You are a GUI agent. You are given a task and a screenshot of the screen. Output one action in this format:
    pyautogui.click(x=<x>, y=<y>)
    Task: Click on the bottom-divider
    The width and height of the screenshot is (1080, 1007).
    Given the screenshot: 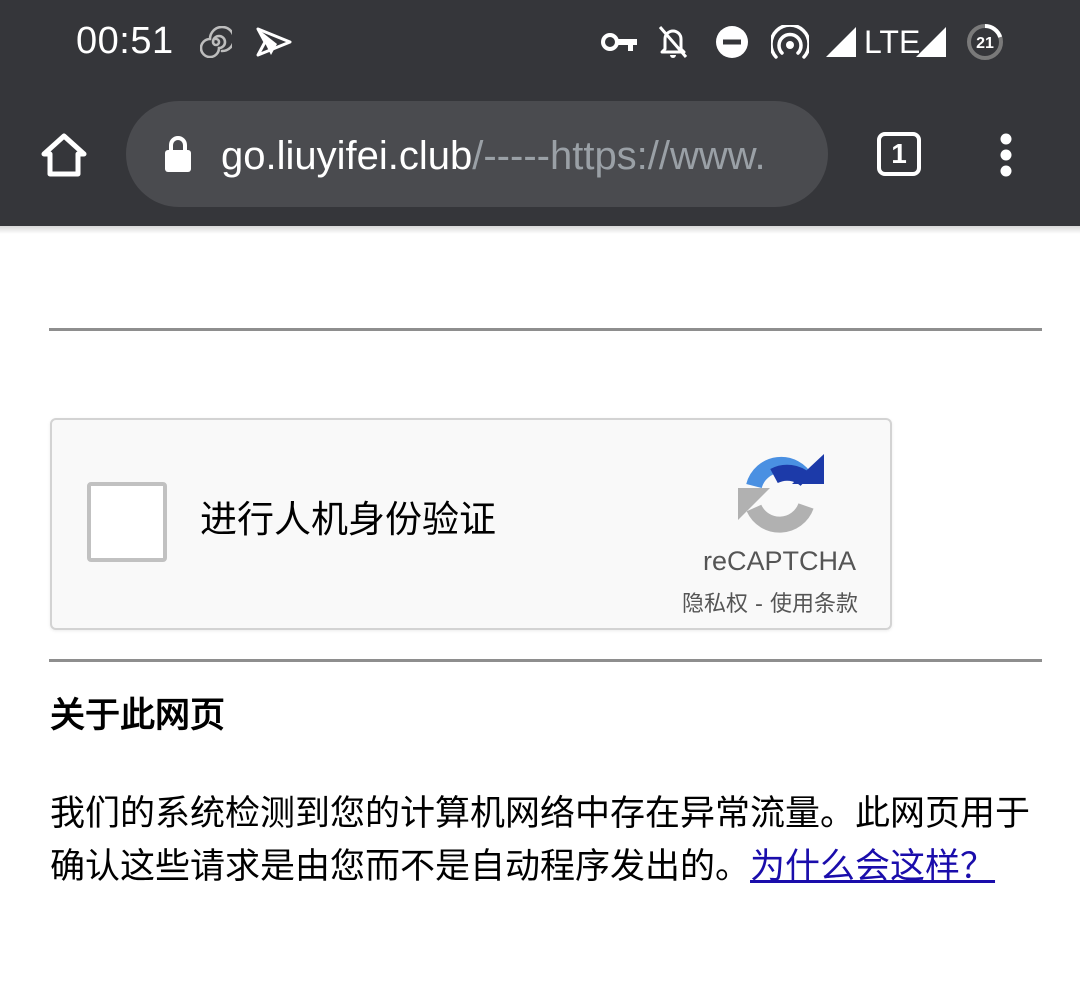 What is the action you would take?
    pyautogui.click(x=545, y=660)
    